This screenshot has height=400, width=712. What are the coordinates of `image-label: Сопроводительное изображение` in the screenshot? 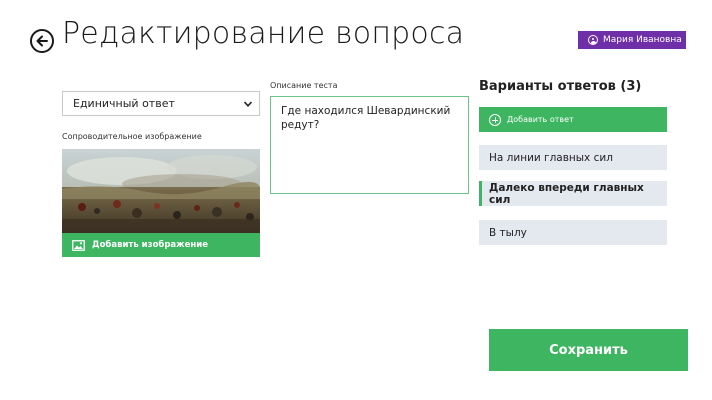 It's located at (132, 136).